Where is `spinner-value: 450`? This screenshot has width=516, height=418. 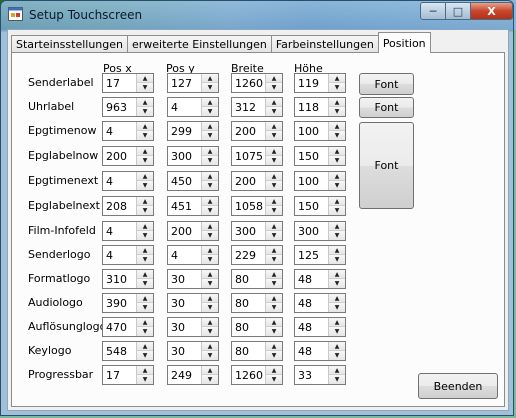 spinner-value: 450 is located at coordinates (181, 181).